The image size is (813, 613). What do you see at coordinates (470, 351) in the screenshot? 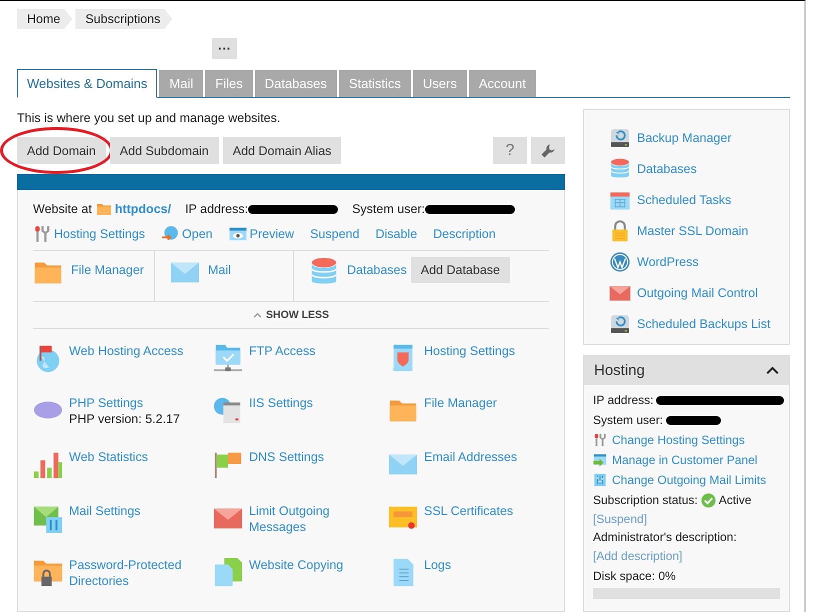
I see `tool-link: Hosting Settings` at bounding box center [470, 351].